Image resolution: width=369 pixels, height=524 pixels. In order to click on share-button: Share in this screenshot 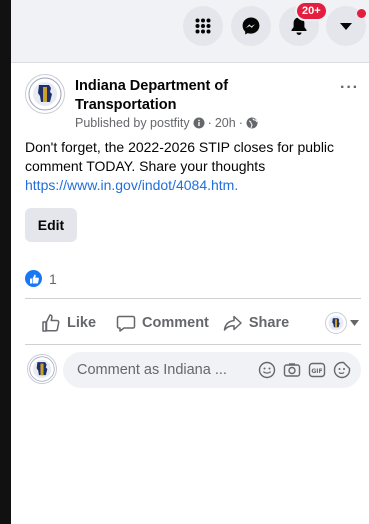, I will do `click(256, 323)`.